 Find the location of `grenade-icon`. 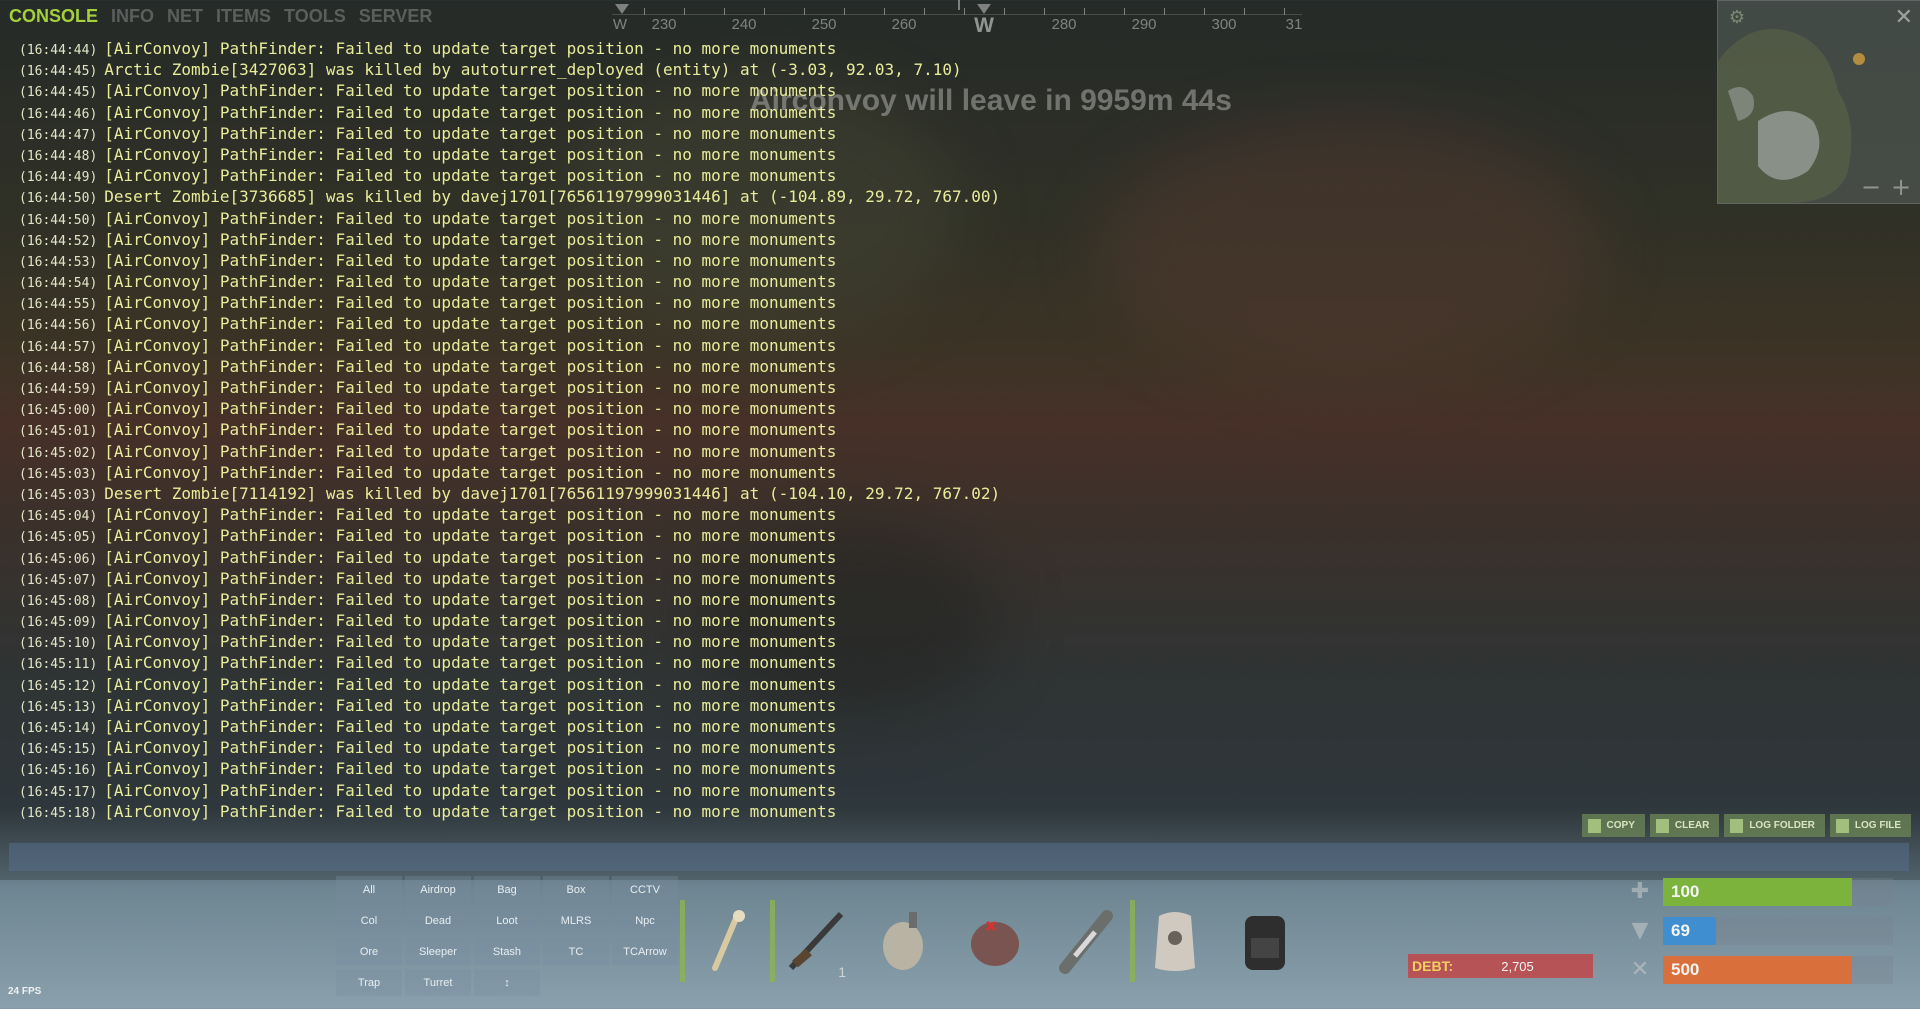

grenade-icon is located at coordinates (905, 941).